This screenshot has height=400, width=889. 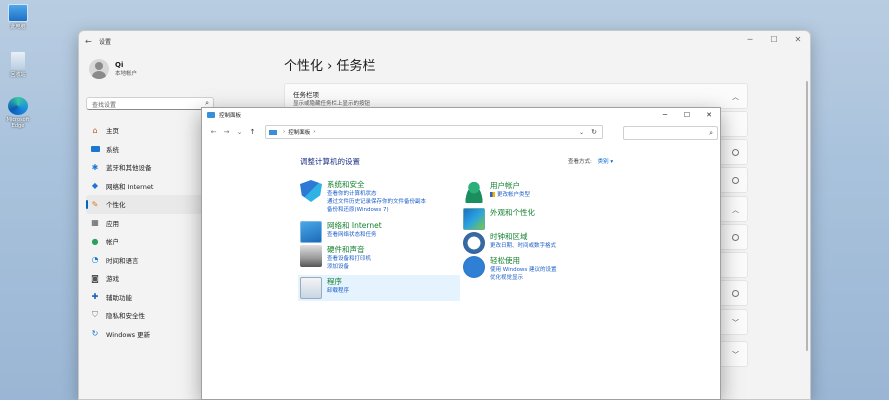 I want to click on edge-icon, so click(x=18, y=106).